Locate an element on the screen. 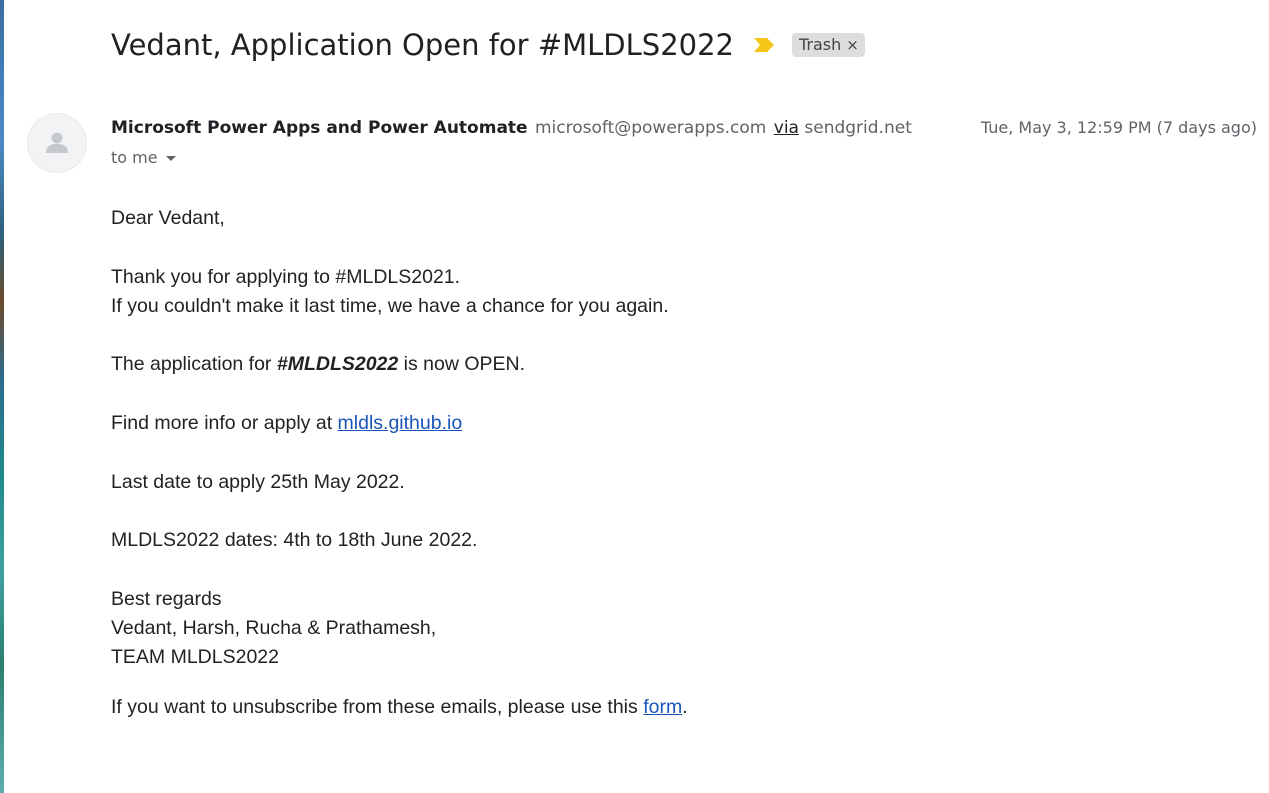 Image resolution: width=1269 pixels, height=793 pixels. remove-label-icon: × is located at coordinates (852, 45).